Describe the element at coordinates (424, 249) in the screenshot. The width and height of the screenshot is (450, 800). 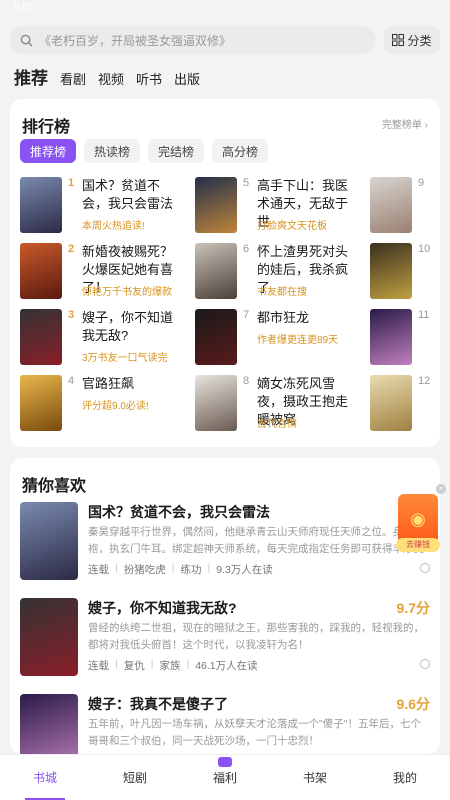
I see `rank-number: 10` at that location.